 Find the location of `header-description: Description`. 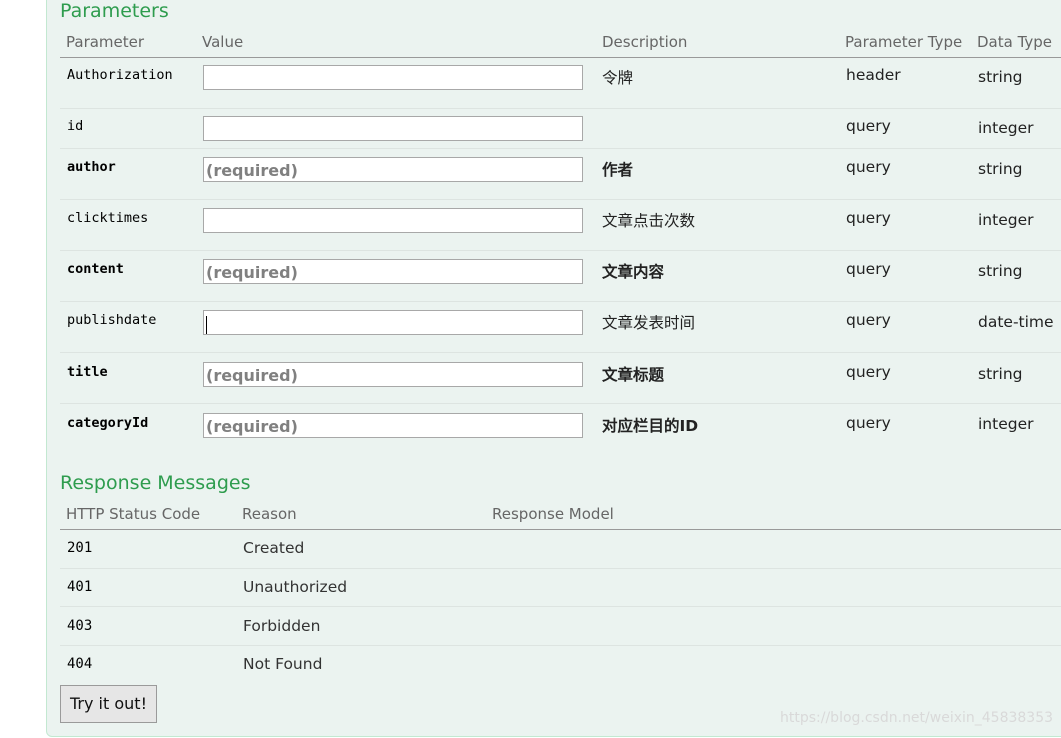

header-description: Description is located at coordinates (645, 42).